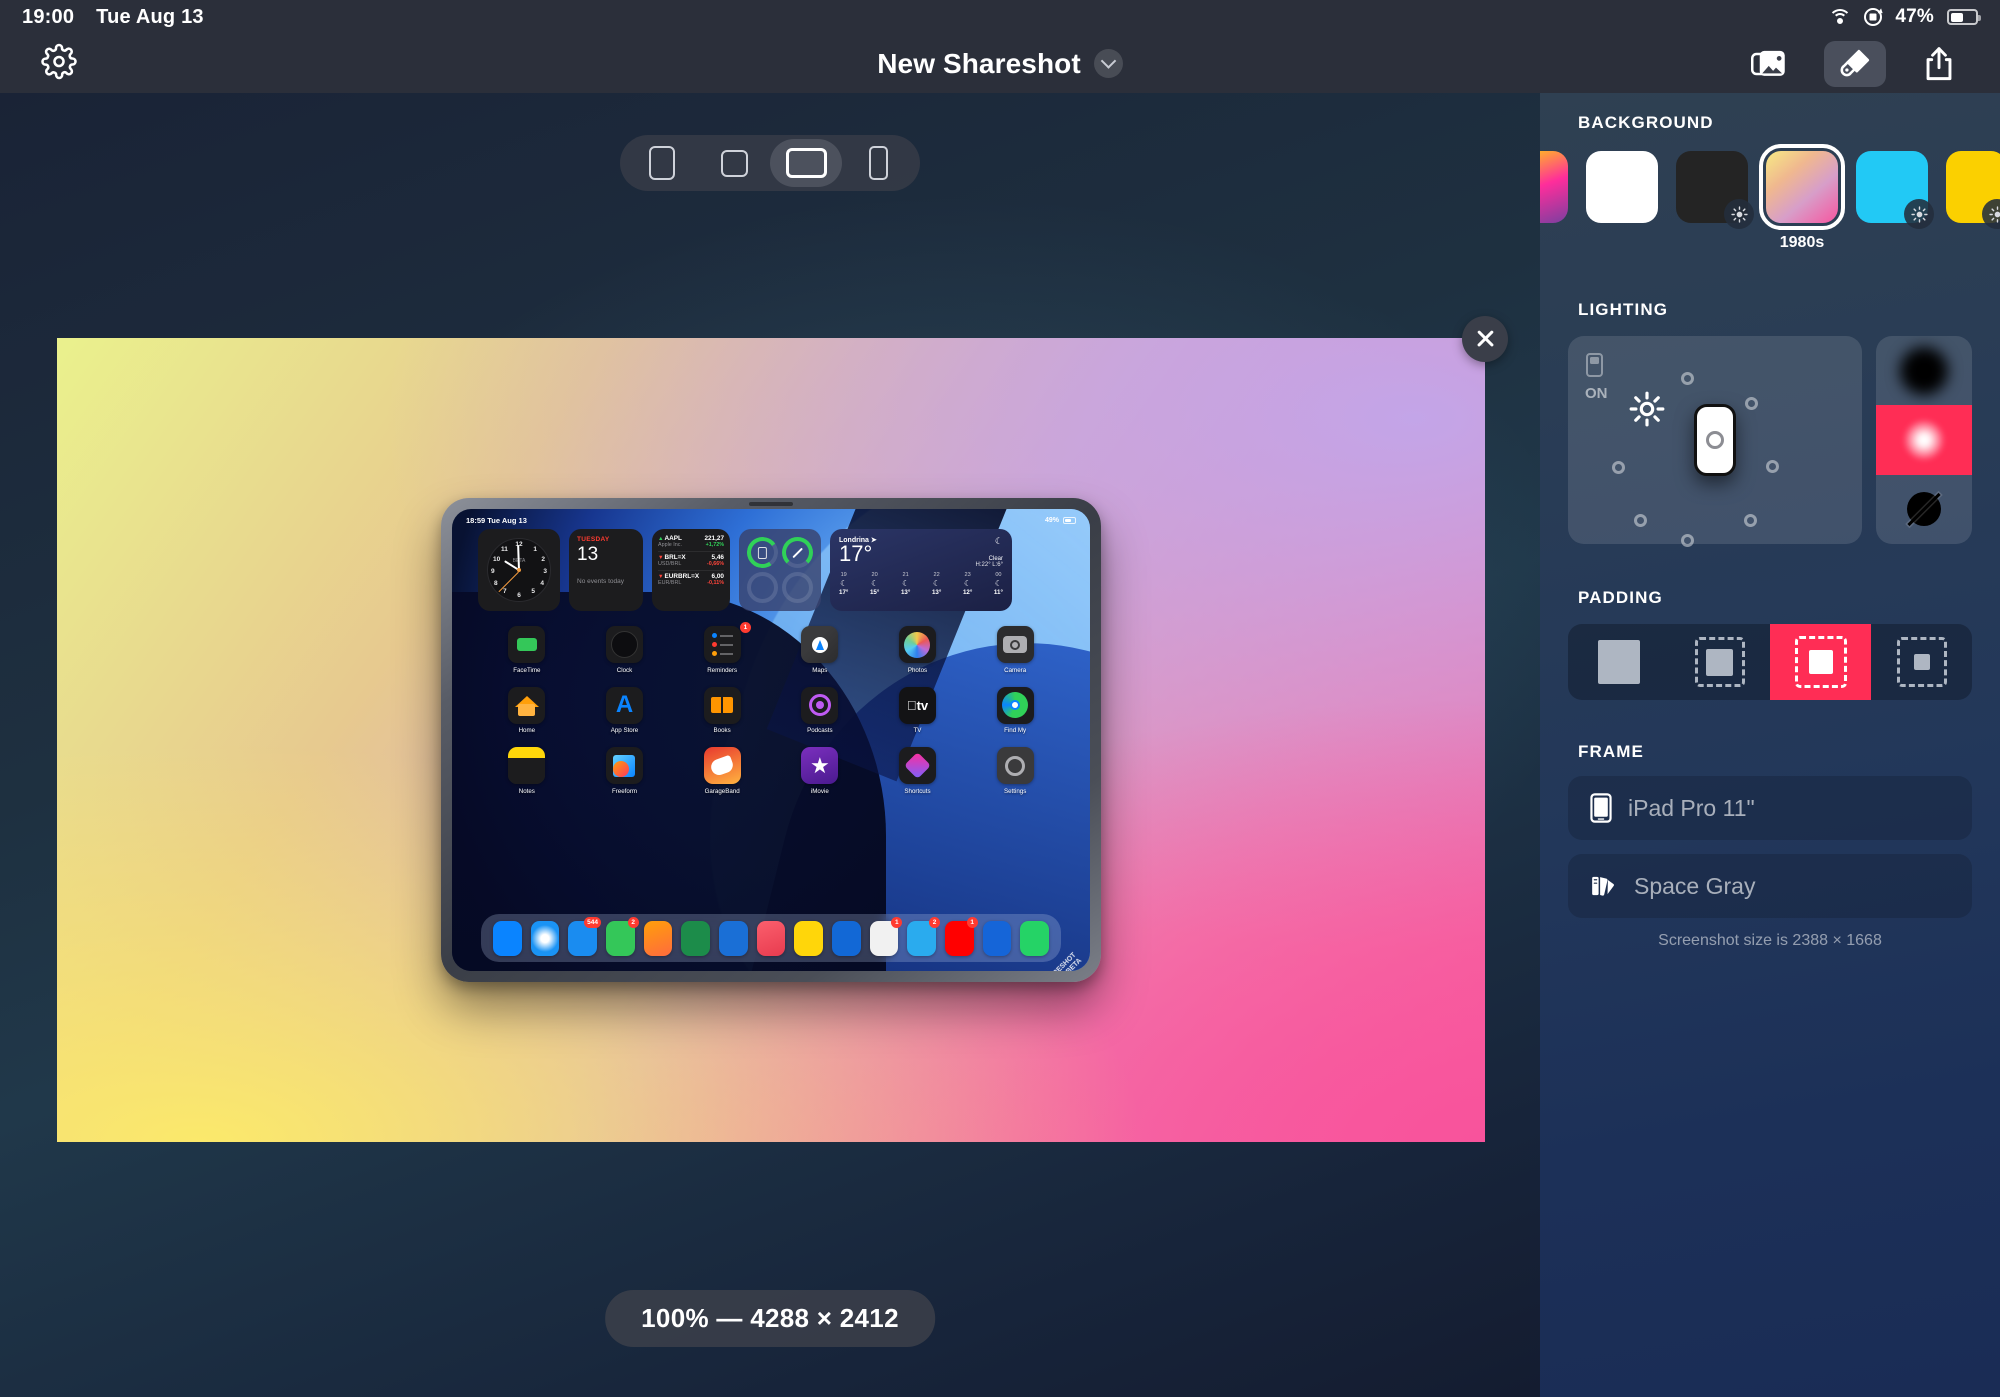  I want to click on stock-symbol: ▼EURBRL=X, so click(679, 576).